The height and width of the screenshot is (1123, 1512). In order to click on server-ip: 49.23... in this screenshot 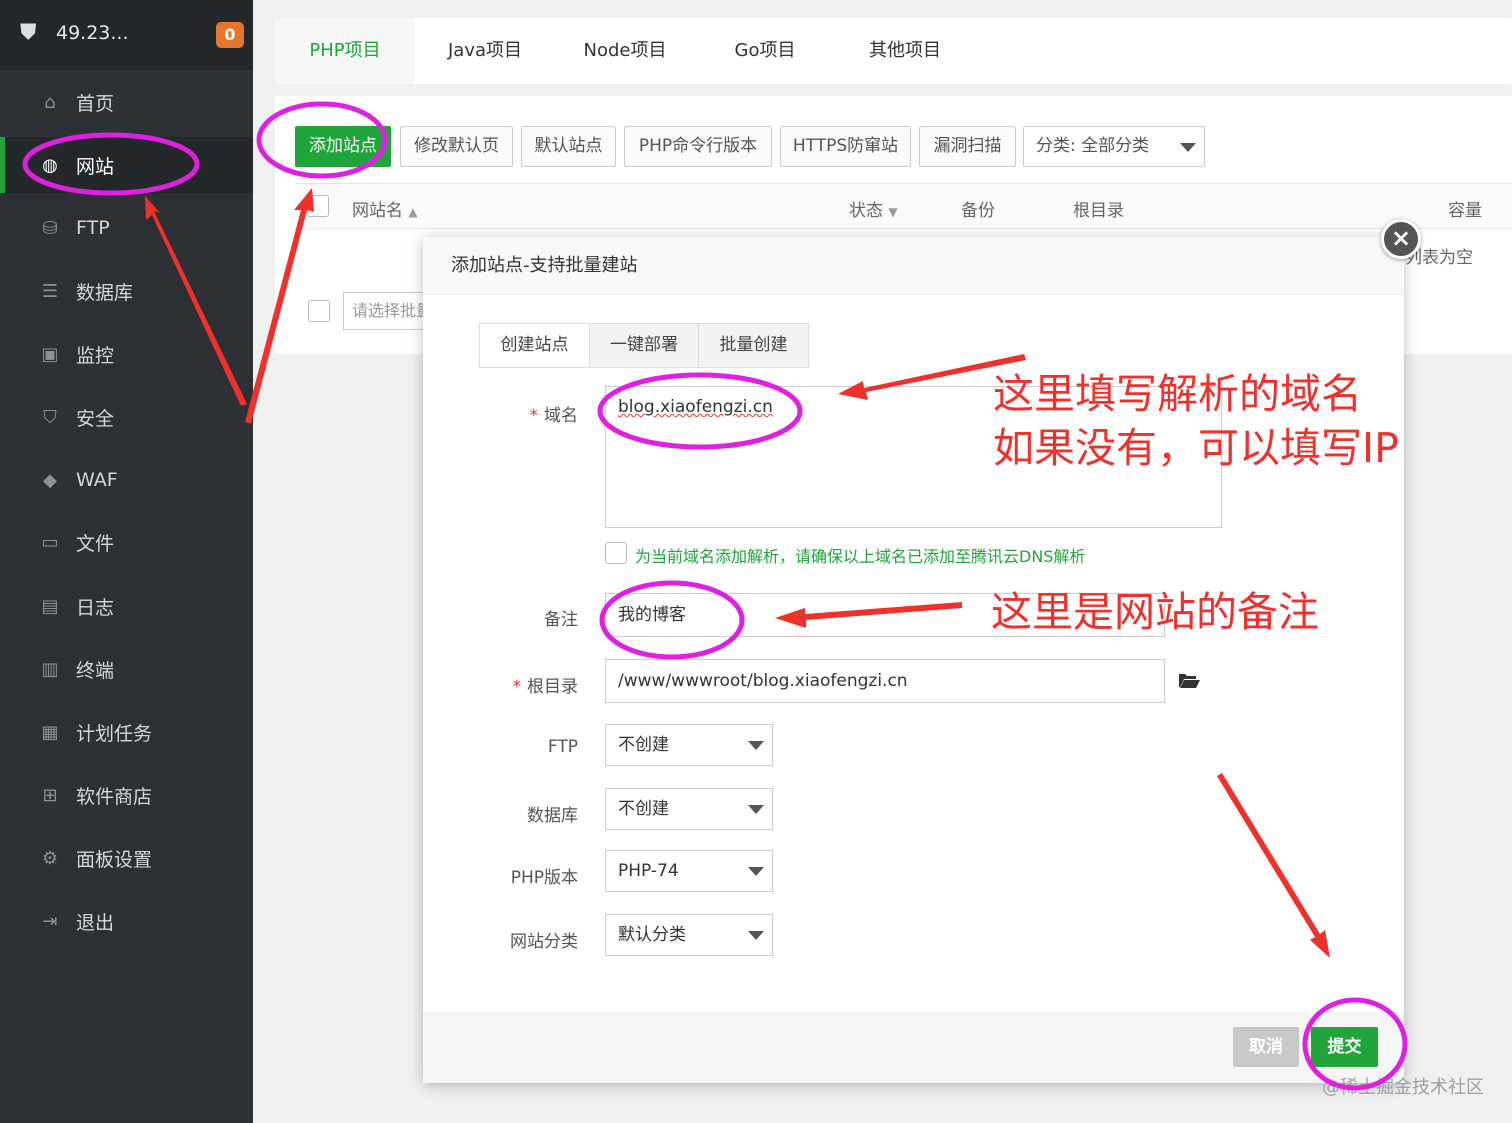, I will do `click(92, 33)`.